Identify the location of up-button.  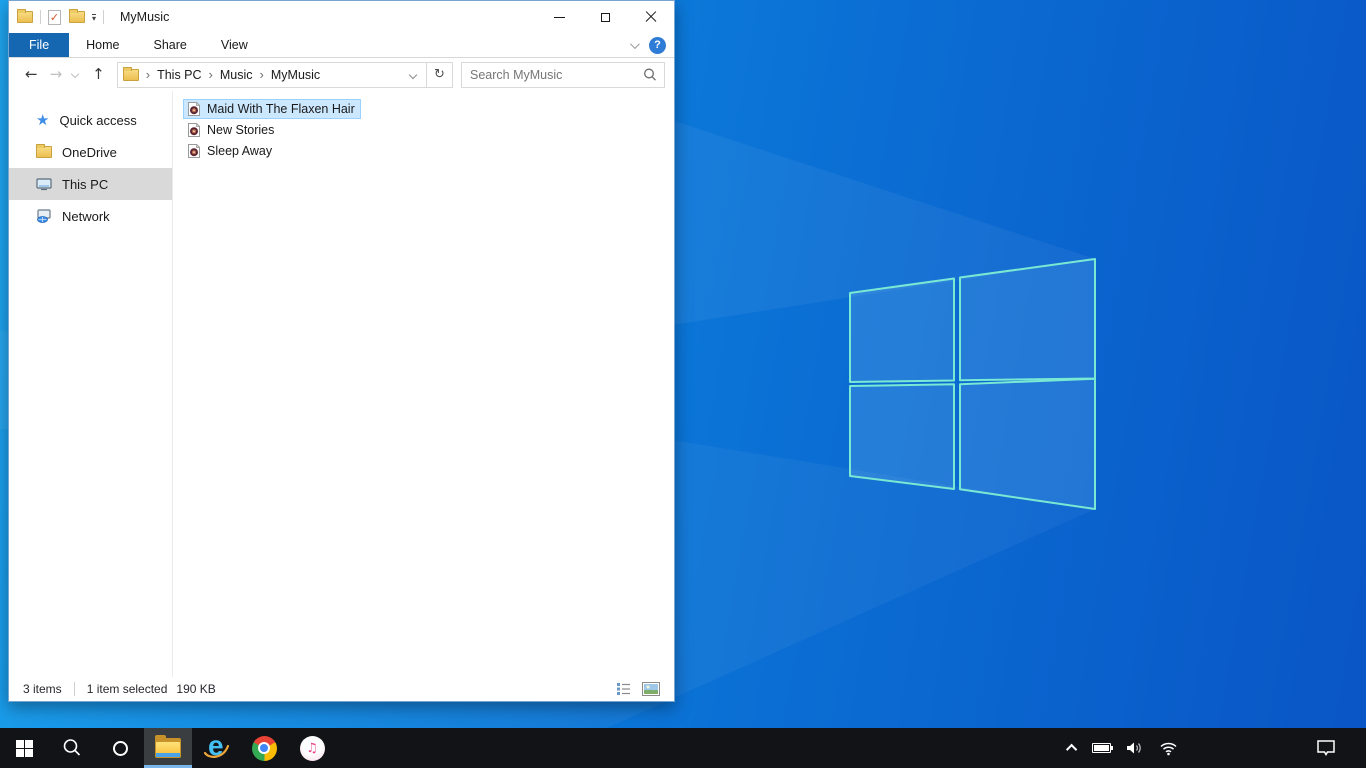
(98, 74).